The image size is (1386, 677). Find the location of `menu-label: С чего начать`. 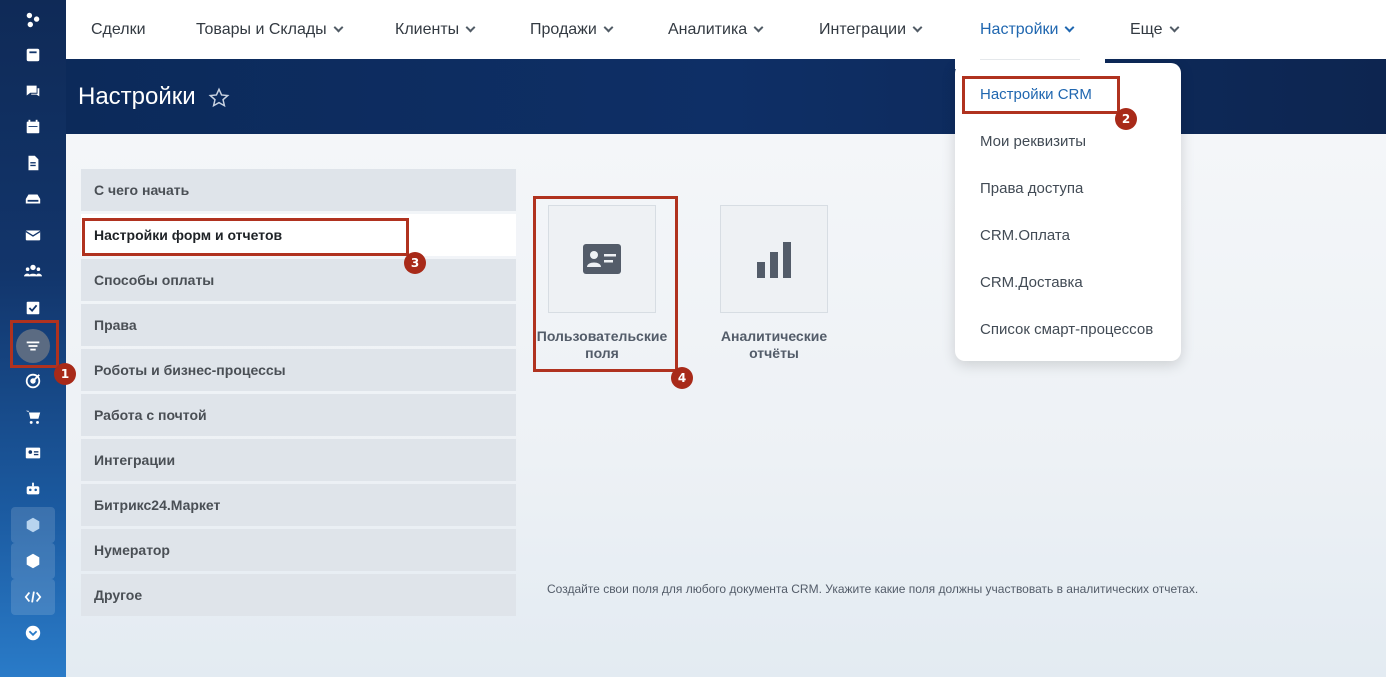

menu-label: С чего начать is located at coordinates (142, 190).